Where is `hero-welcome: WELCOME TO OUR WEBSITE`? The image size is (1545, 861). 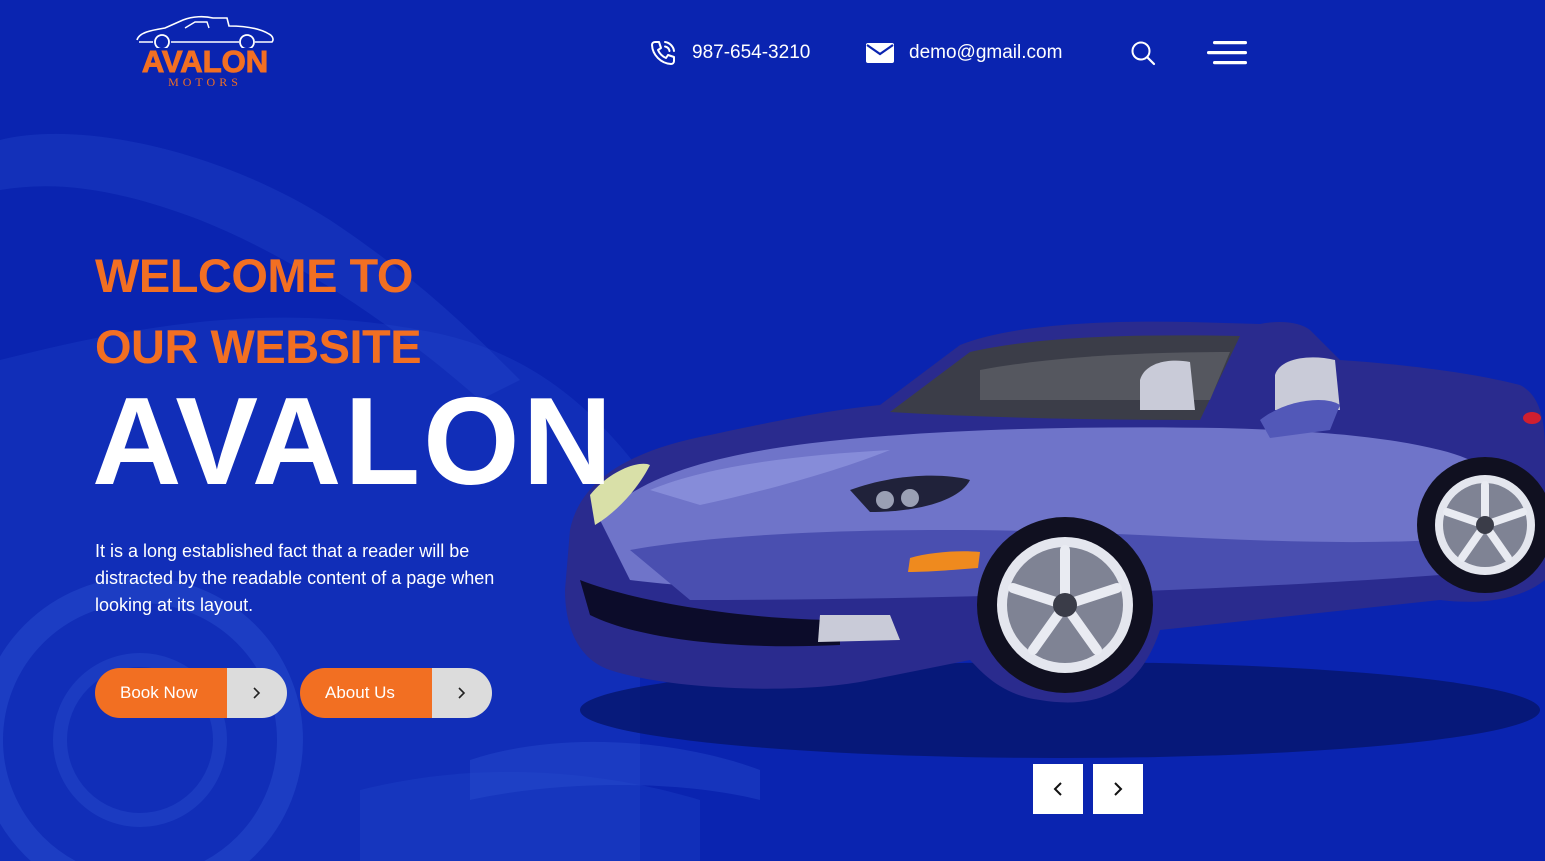 hero-welcome: WELCOME TO OUR WEBSITE is located at coordinates (258, 311).